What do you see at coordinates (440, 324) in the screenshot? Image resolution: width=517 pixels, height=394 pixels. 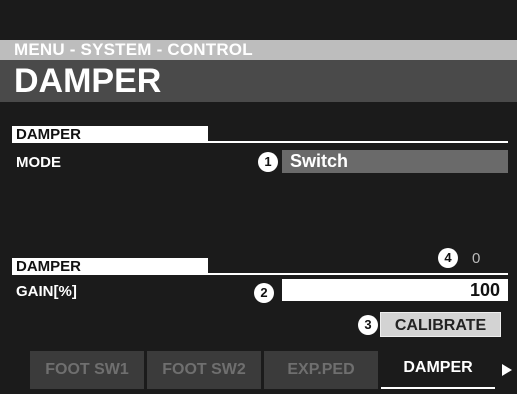 I see `calibrate-button: CALIBRATE` at bounding box center [440, 324].